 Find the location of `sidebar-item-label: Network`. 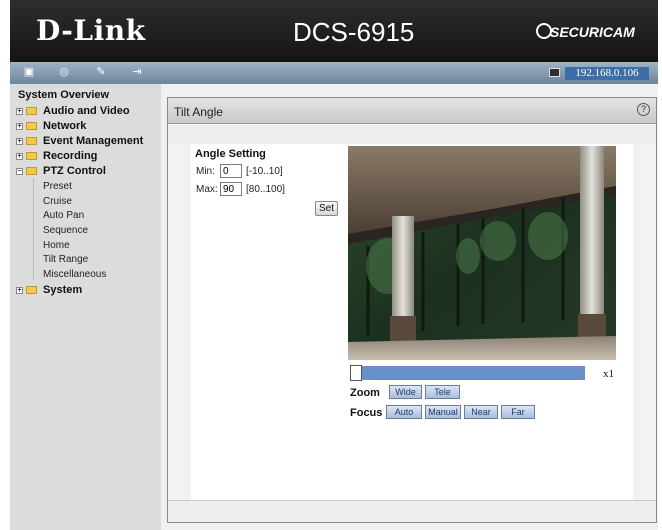

sidebar-item-label: Network is located at coordinates (65, 126).